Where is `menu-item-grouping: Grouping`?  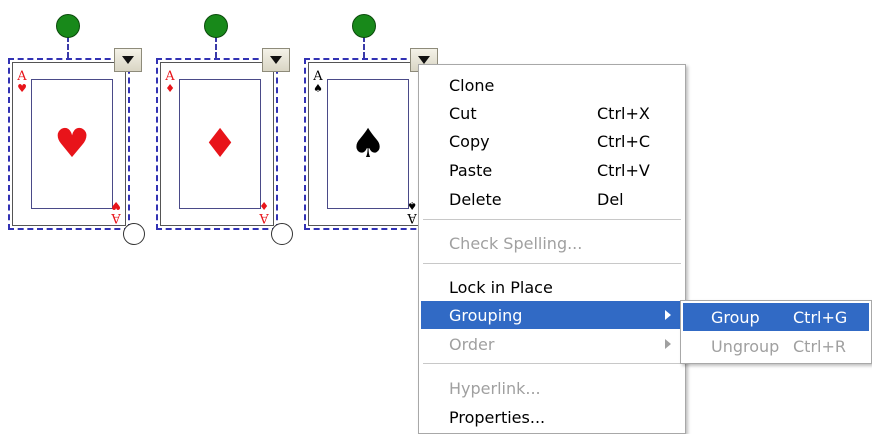
menu-item-grouping: Grouping is located at coordinates (552, 315).